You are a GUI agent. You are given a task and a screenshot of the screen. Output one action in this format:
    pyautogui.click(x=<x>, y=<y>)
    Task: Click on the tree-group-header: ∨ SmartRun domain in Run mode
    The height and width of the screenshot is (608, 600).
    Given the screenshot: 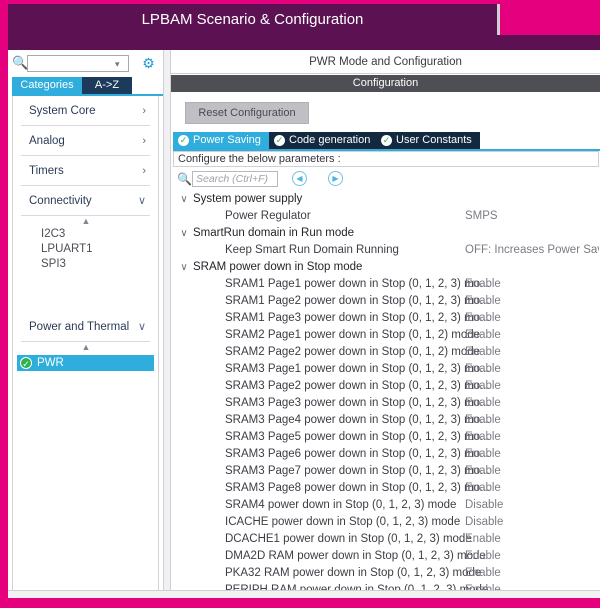 What is the action you would take?
    pyautogui.click(x=386, y=233)
    